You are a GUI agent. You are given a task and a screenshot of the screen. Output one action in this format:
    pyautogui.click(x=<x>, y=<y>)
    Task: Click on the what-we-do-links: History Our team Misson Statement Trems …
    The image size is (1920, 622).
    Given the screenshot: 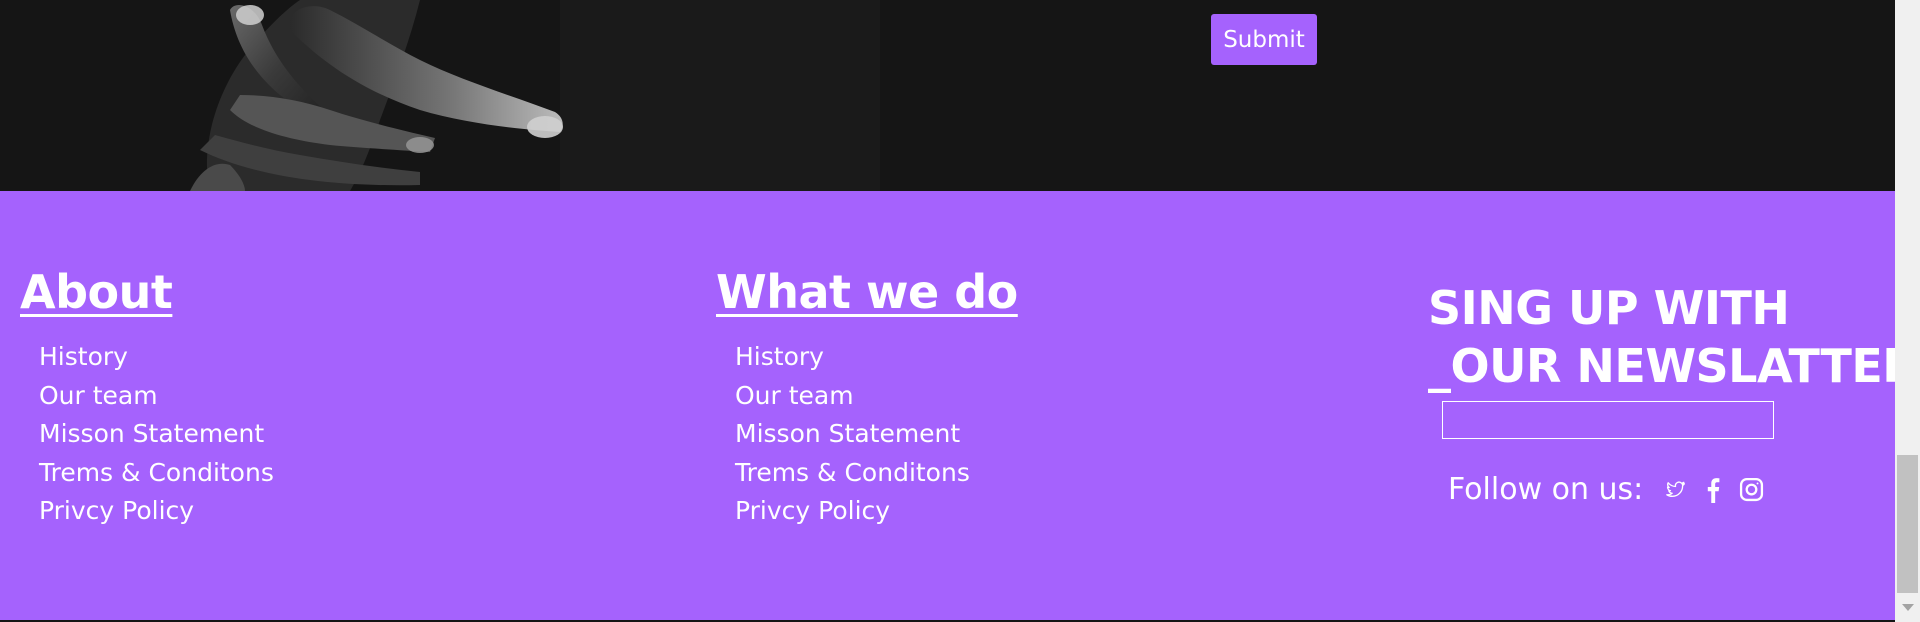 What is the action you would take?
    pyautogui.click(x=876, y=434)
    